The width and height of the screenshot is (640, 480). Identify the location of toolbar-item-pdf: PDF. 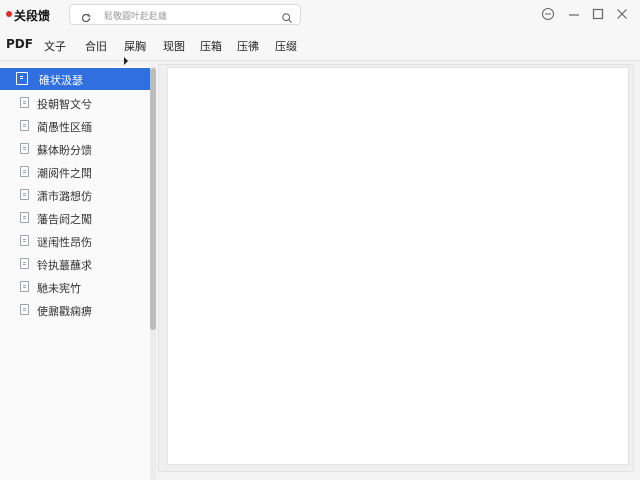
(19, 44).